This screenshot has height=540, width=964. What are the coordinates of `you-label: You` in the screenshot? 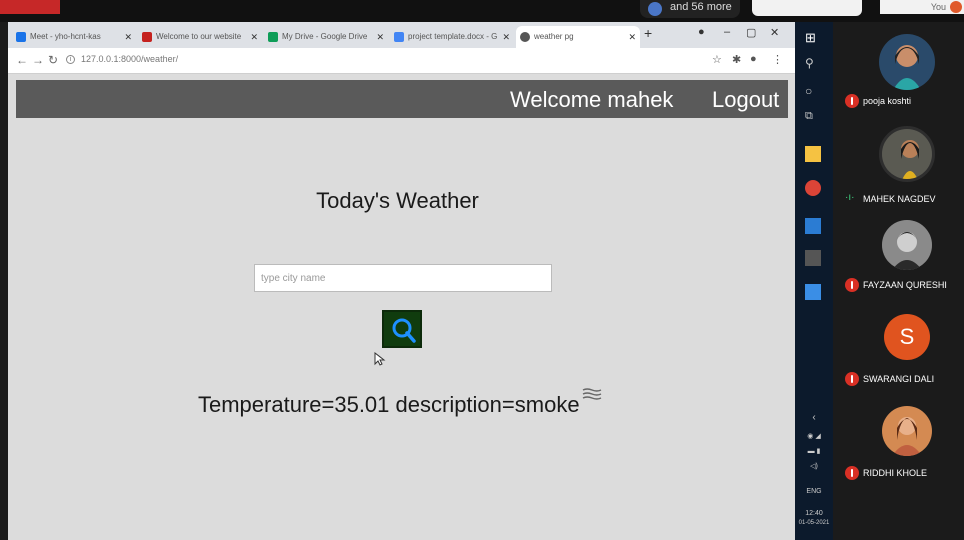 It's located at (938, 7).